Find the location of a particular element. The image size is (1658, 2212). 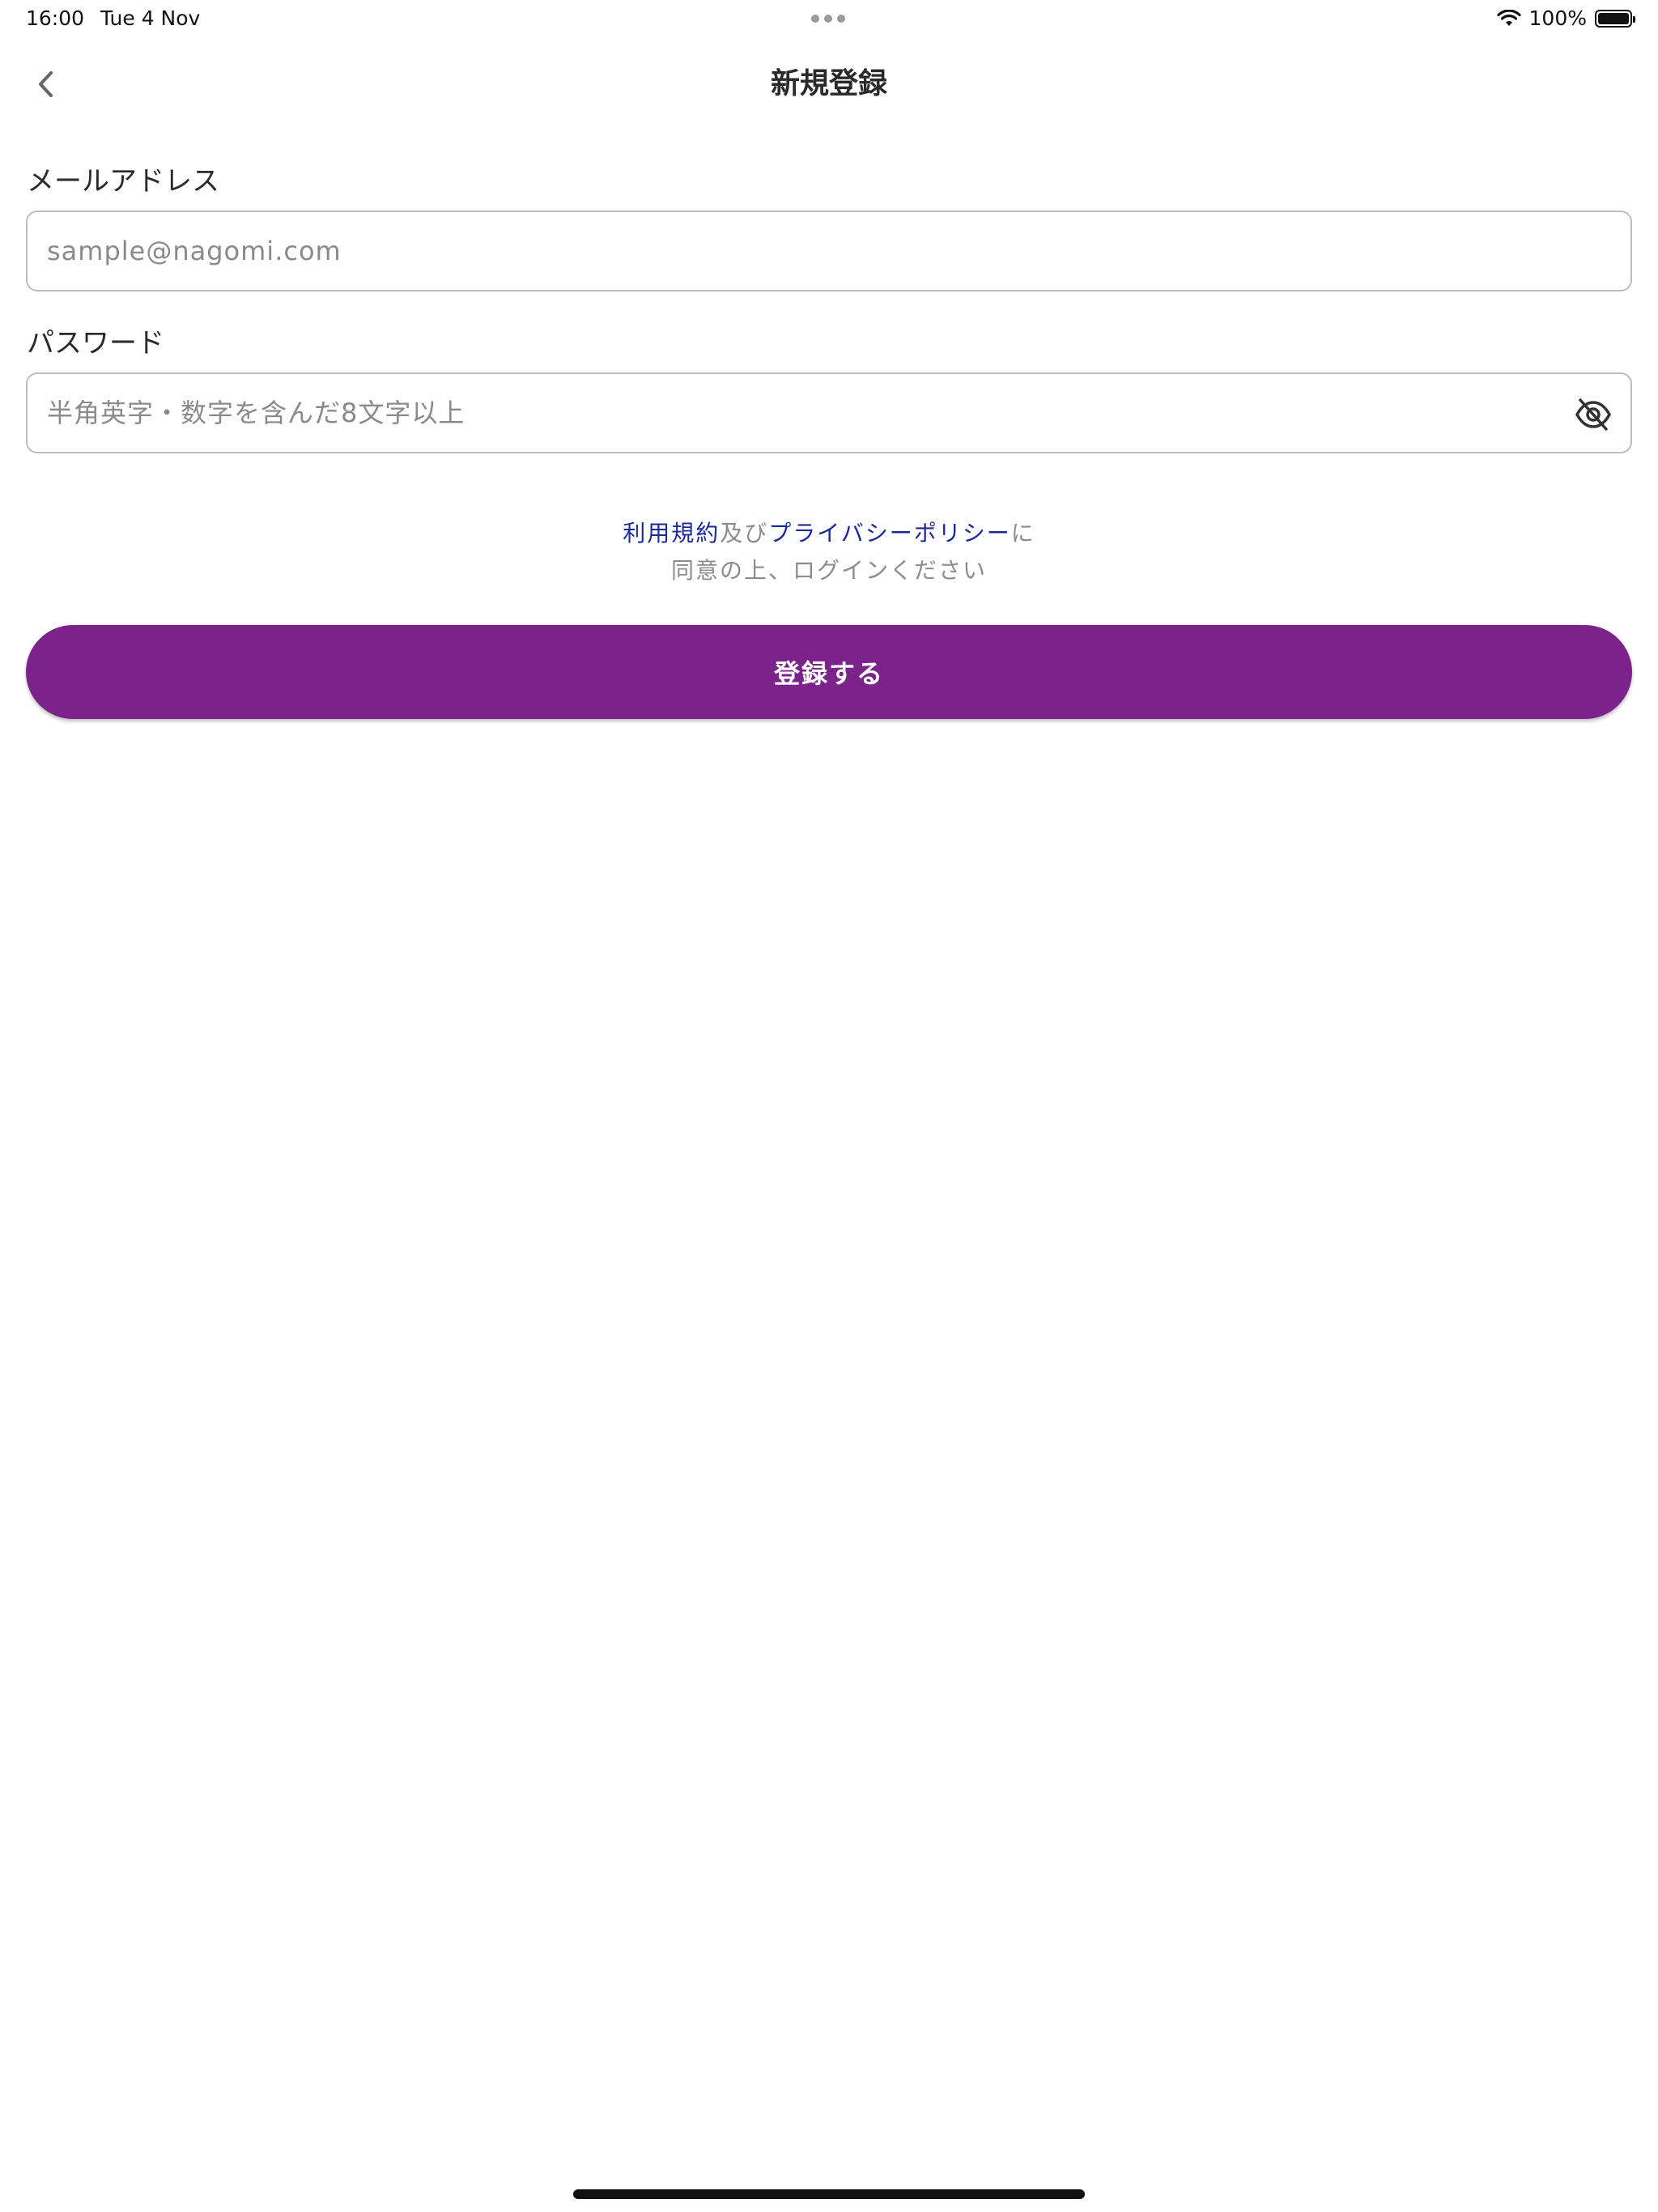

status-bar: 16:00 Tue 4 Nov 100% is located at coordinates (829, 19).